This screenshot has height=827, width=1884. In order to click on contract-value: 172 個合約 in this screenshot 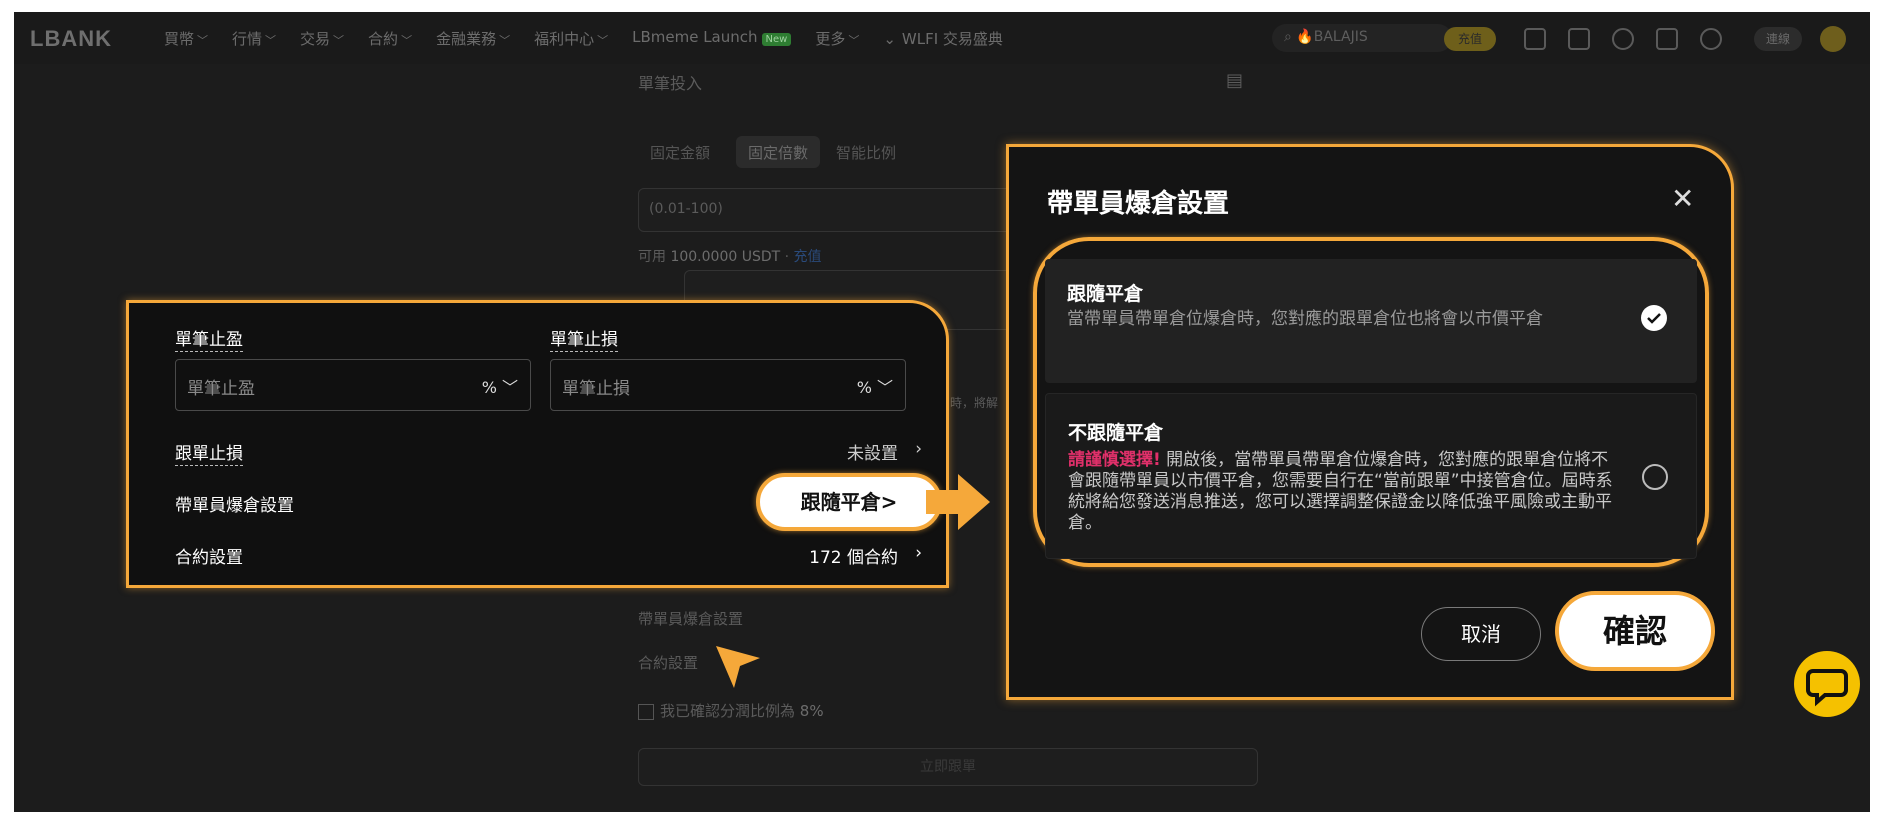, I will do `click(853, 555)`.